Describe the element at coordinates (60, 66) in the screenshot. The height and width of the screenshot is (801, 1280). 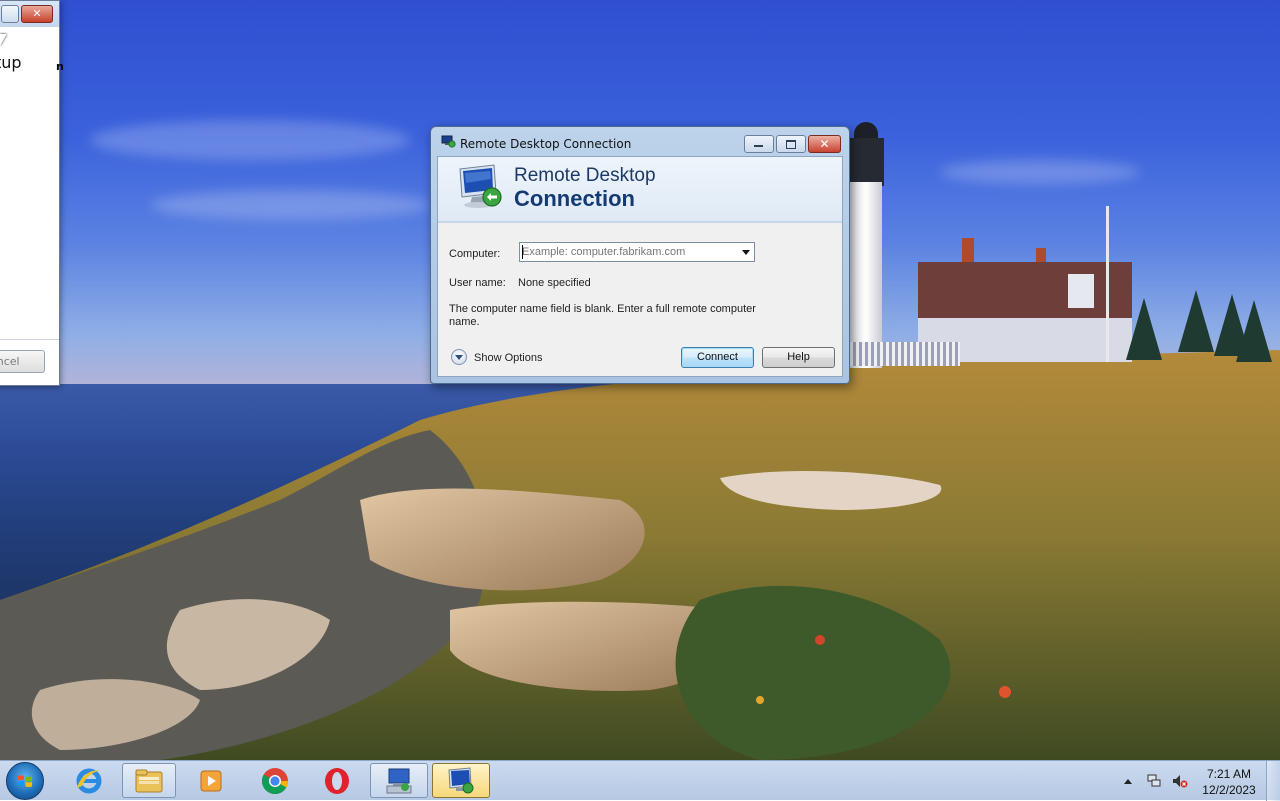
I see `desktop-text-fragment: n` at that location.